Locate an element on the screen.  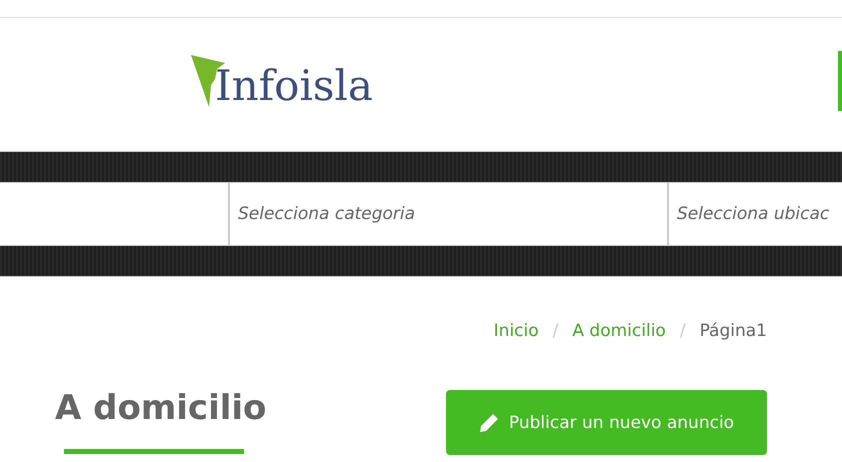
breadcrumb-link: A domicilio is located at coordinates (619, 331).